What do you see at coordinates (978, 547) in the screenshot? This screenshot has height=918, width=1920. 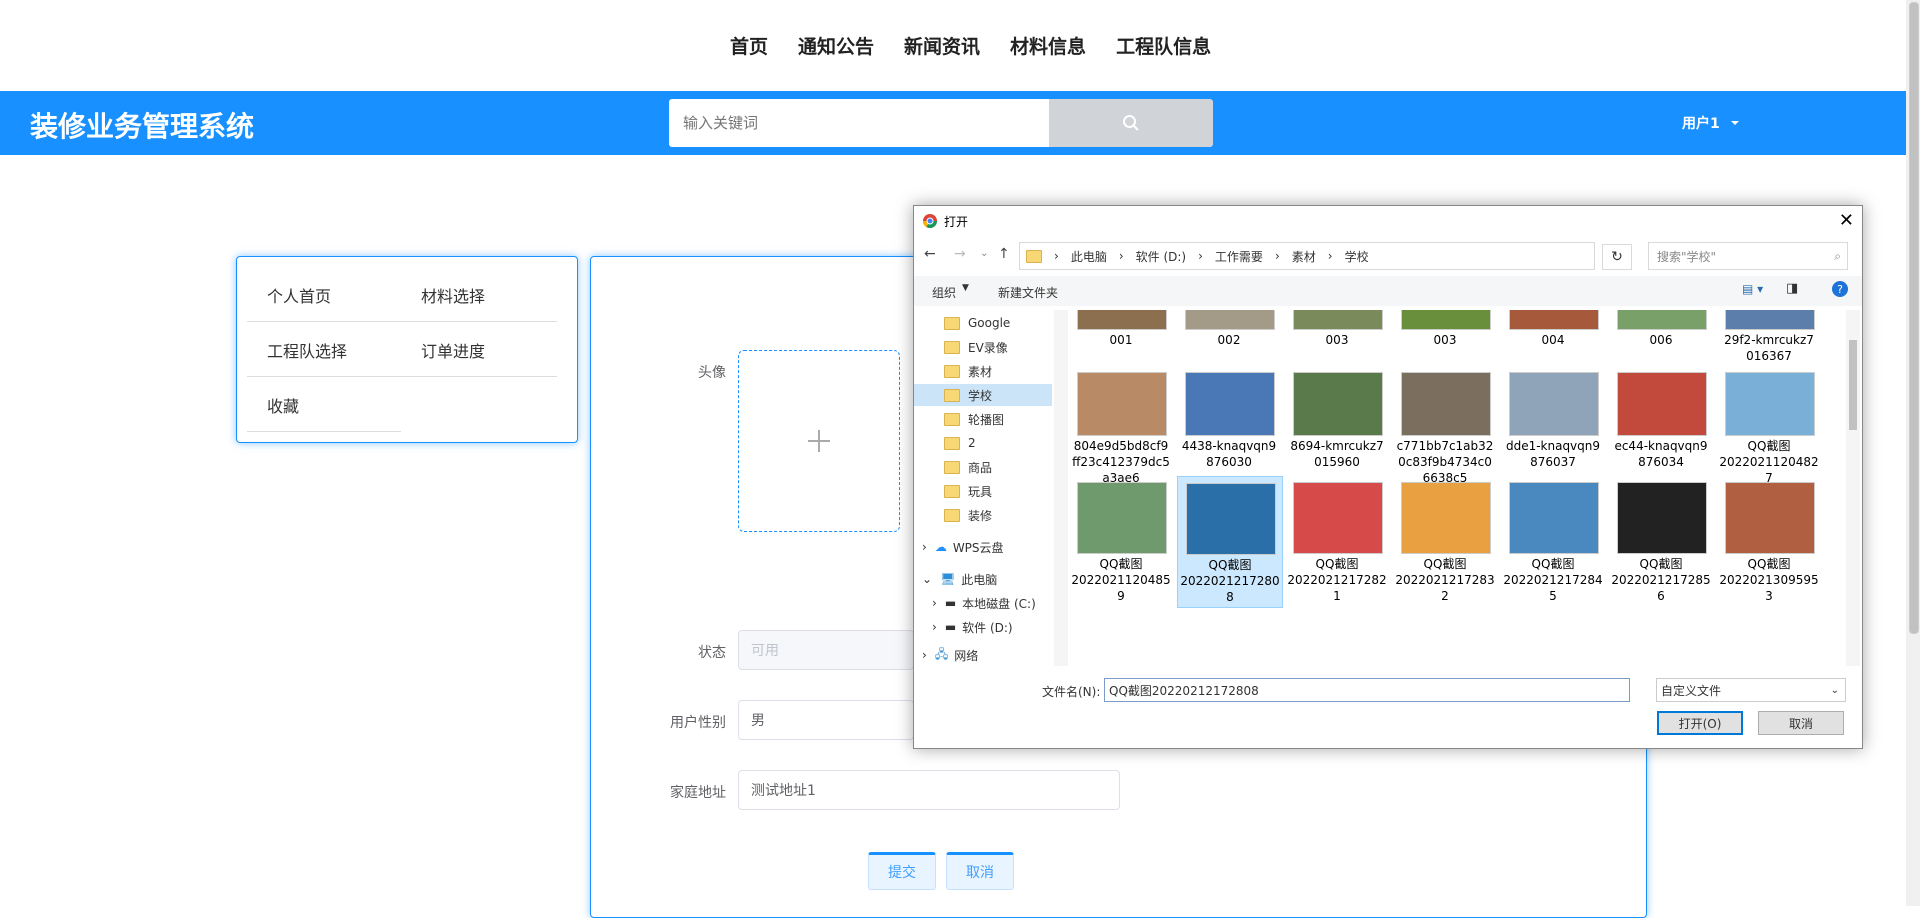 I see `nav-item-label: WPS云盘` at bounding box center [978, 547].